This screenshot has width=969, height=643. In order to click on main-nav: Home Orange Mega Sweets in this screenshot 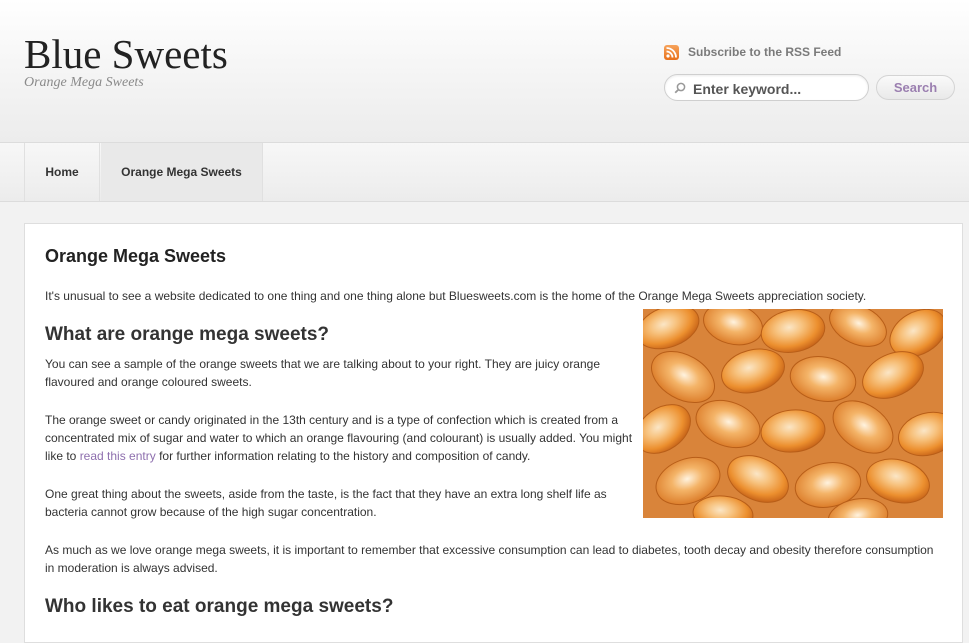, I will do `click(484, 172)`.